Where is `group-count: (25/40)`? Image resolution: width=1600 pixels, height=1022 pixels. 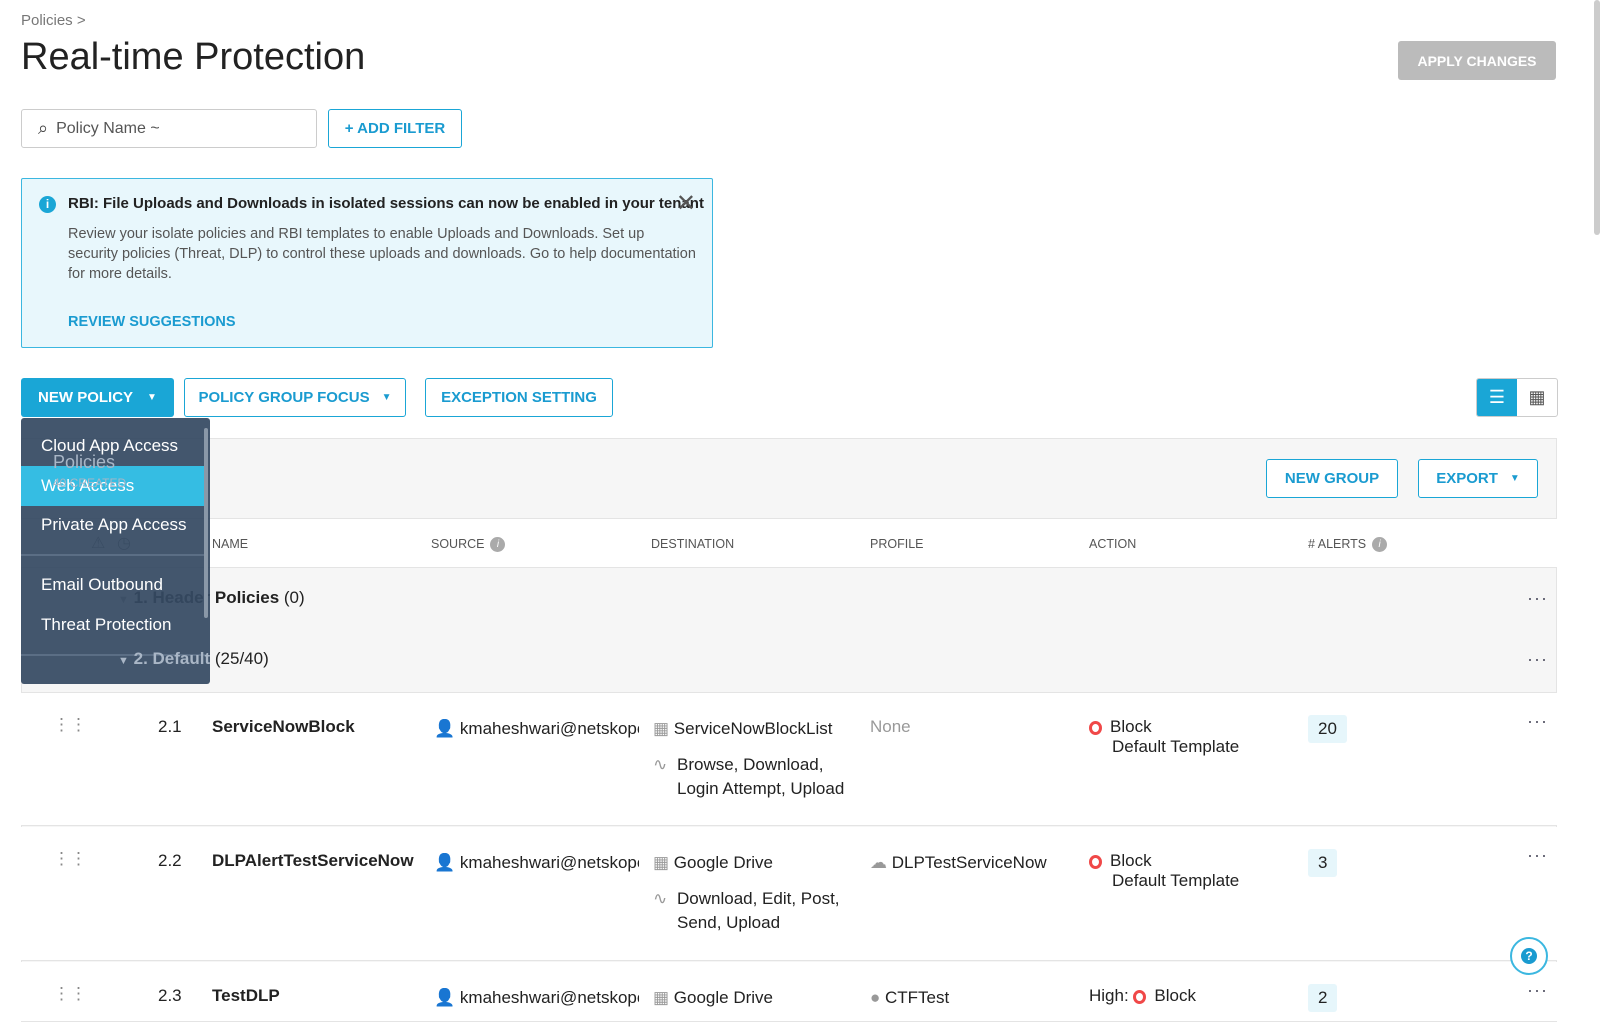 group-count: (25/40) is located at coordinates (241, 658).